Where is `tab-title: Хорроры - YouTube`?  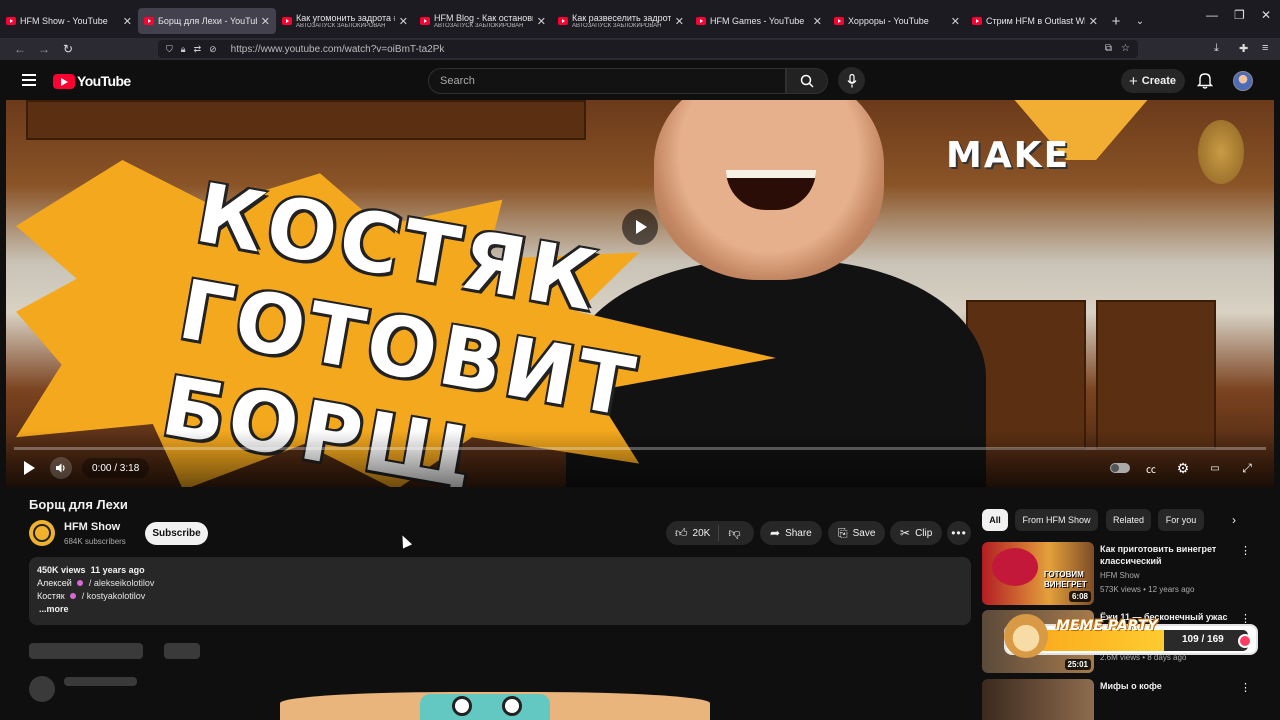
tab-title: Хорроры - YouTube is located at coordinates (888, 21).